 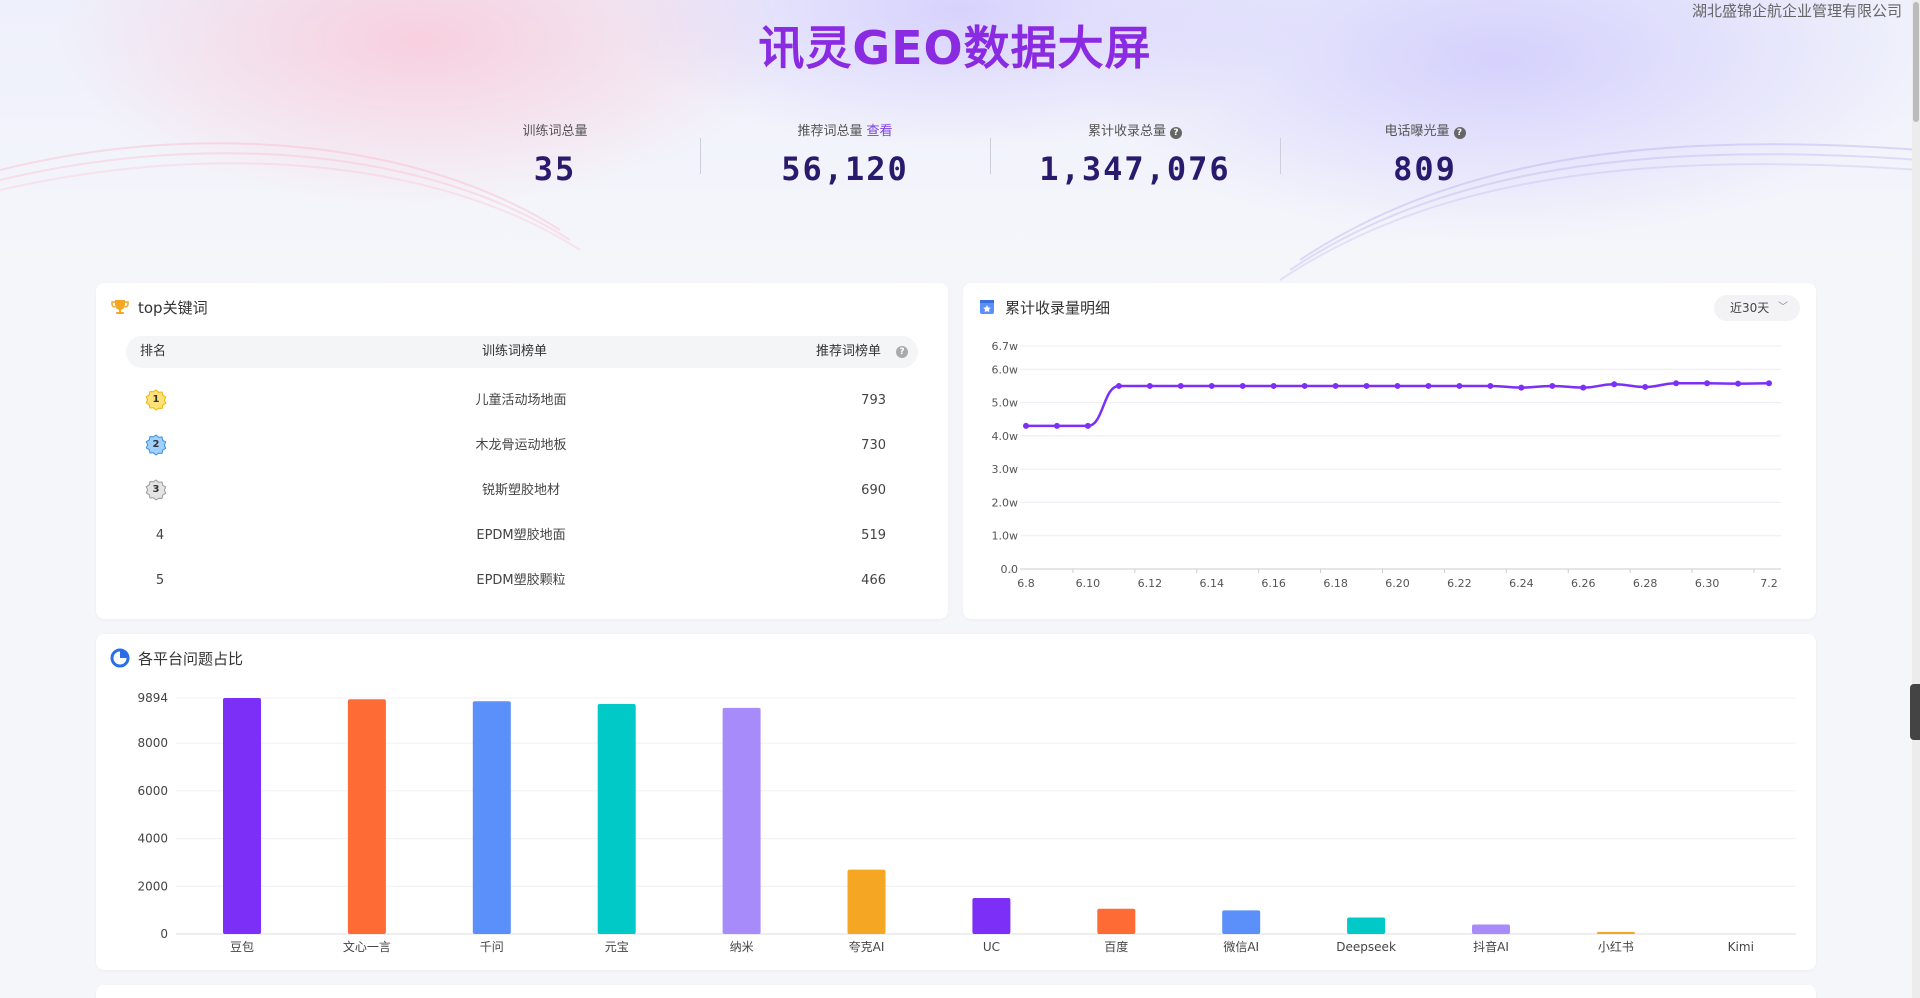 I want to click on card-title: top关键词, so click(x=159, y=307).